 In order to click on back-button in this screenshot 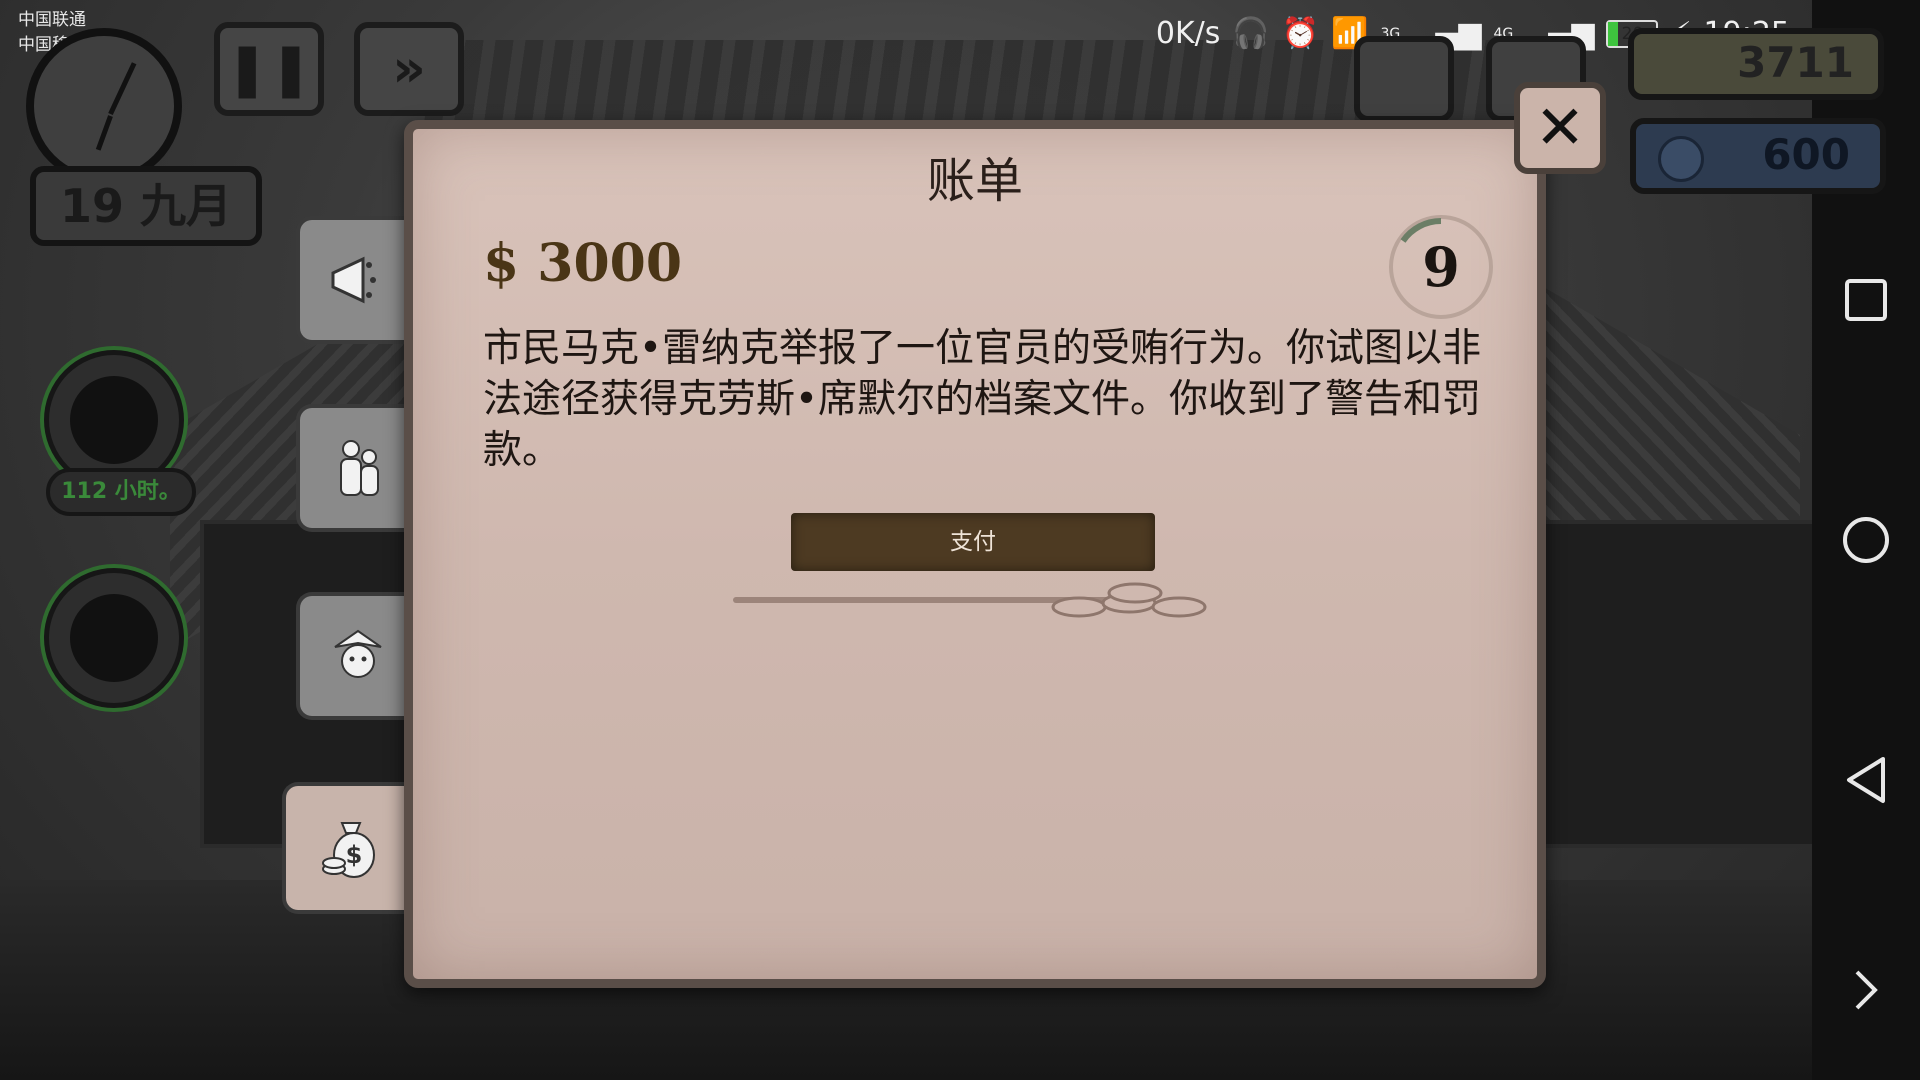, I will do `click(1866, 780)`.